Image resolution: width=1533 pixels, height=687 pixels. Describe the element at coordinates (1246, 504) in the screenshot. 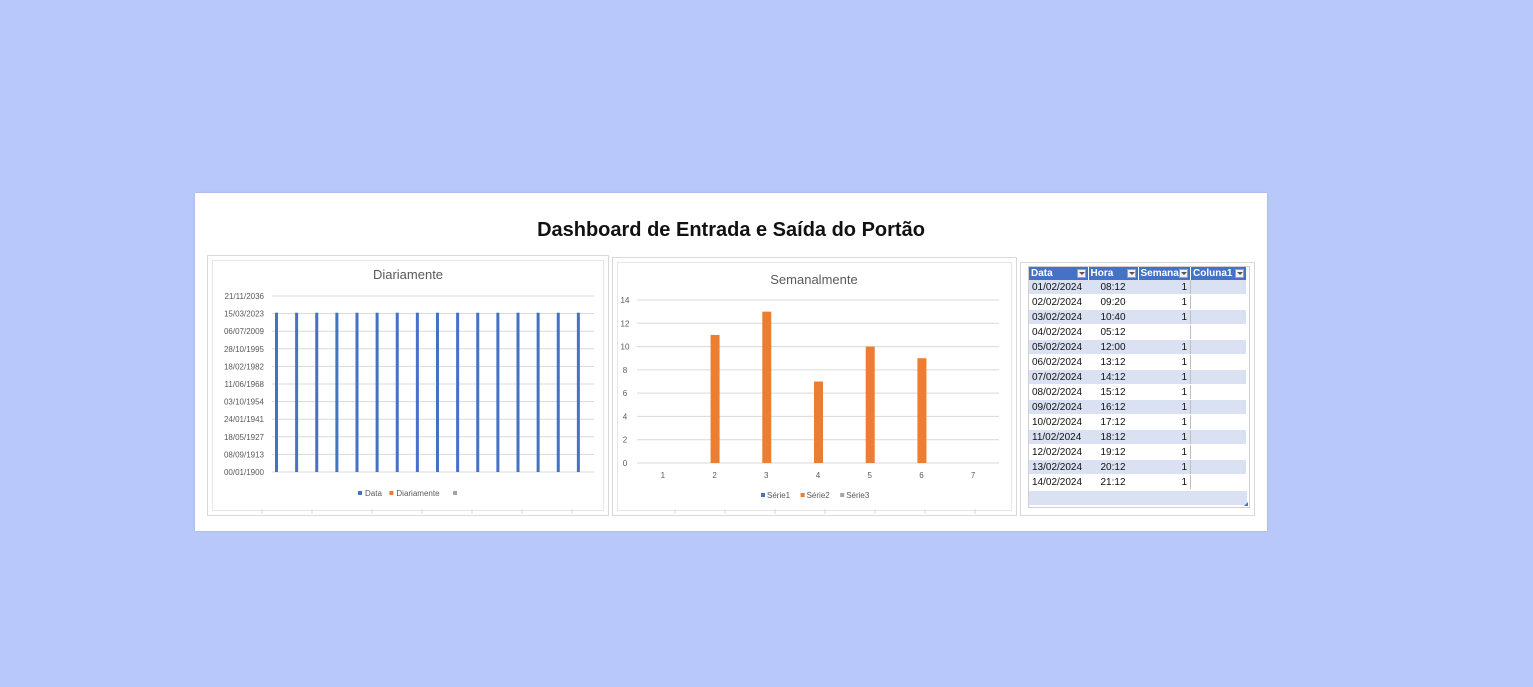

I see `table-resize-handle` at that location.